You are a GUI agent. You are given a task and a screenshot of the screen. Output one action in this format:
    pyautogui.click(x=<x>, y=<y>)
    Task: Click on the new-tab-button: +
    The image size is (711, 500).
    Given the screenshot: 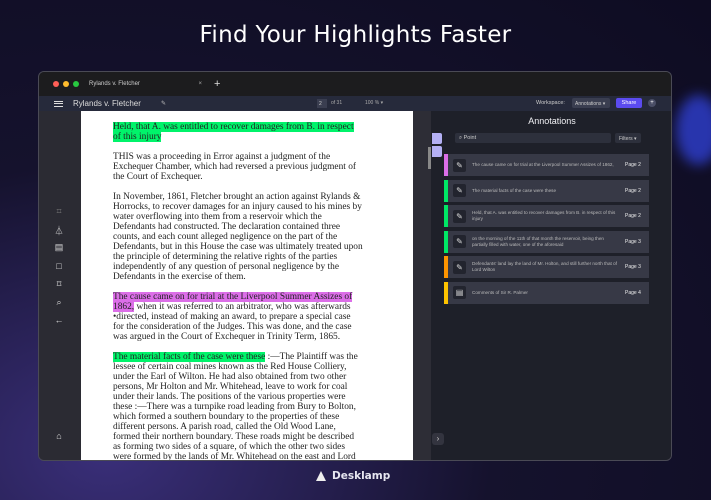 What is the action you would take?
    pyautogui.click(x=217, y=84)
    